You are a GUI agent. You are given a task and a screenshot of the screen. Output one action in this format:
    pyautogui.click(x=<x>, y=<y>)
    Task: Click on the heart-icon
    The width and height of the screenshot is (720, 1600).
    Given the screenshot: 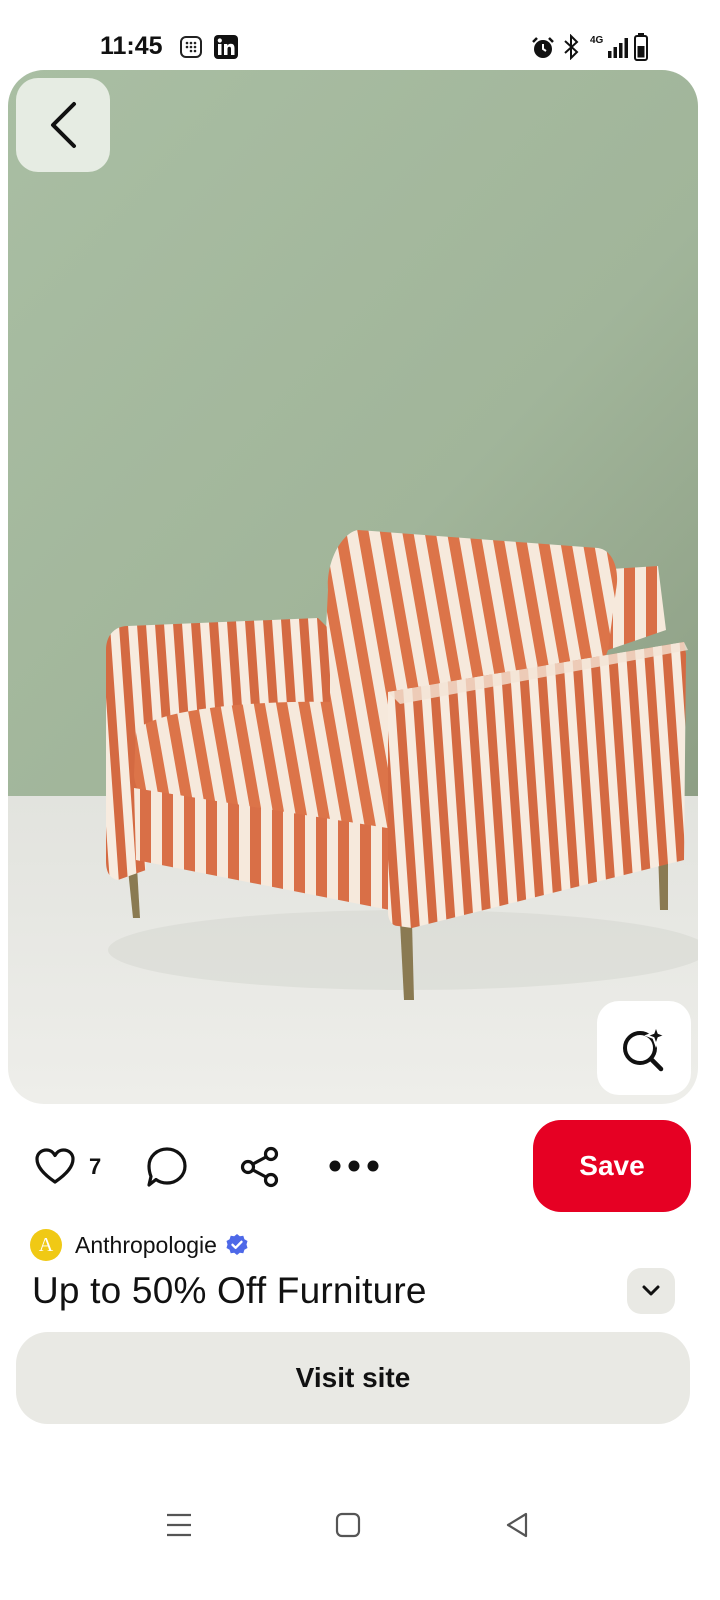 What is the action you would take?
    pyautogui.click(x=55, y=1166)
    